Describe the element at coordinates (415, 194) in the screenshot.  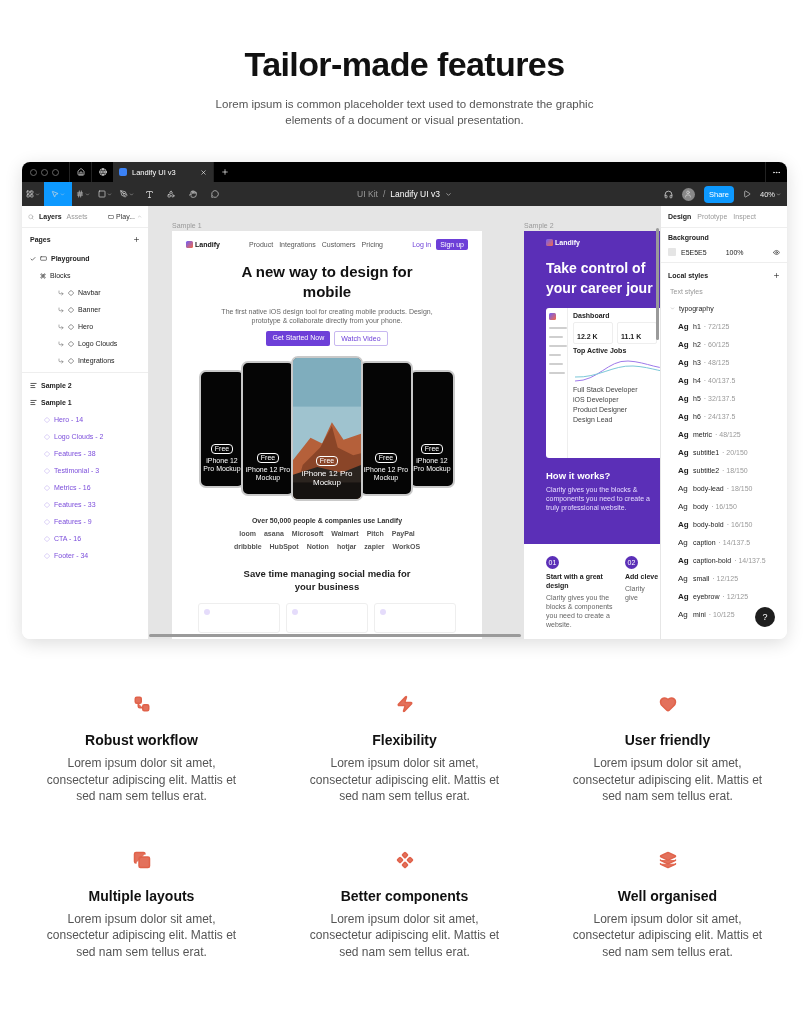
I see `file-name: Landify UI v3` at that location.